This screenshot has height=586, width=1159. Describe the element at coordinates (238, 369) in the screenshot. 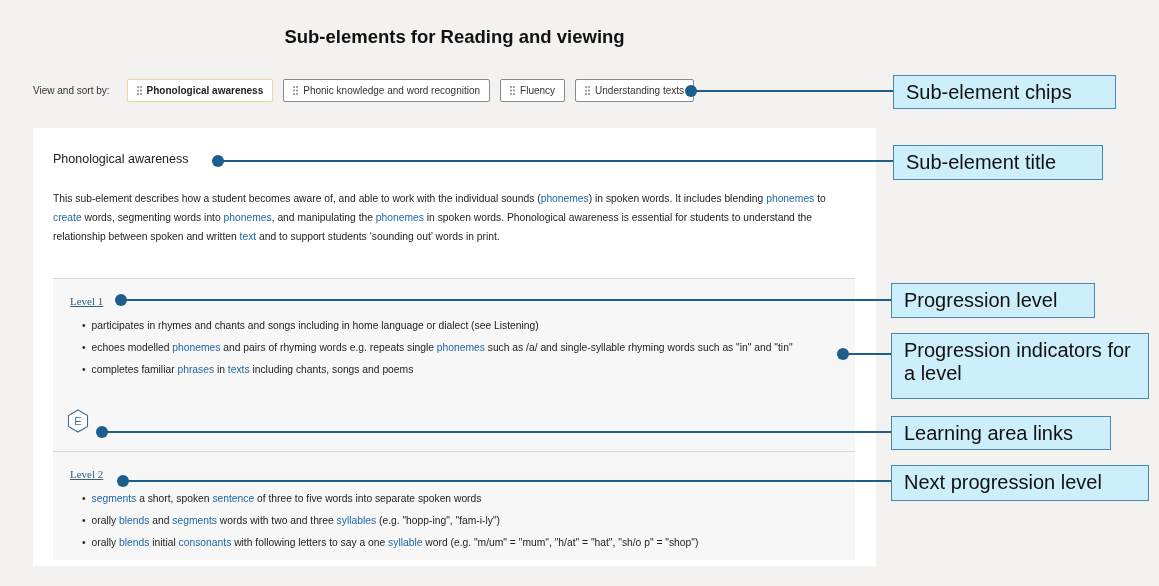

I see `glossary-link: texts` at that location.